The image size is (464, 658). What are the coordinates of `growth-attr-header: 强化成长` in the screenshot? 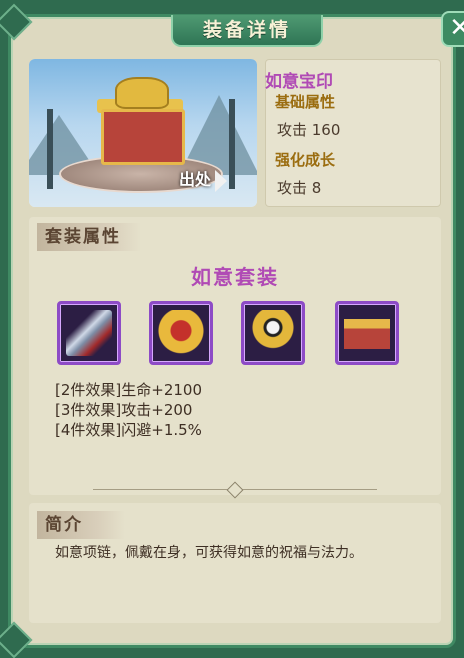 It's located at (305, 160).